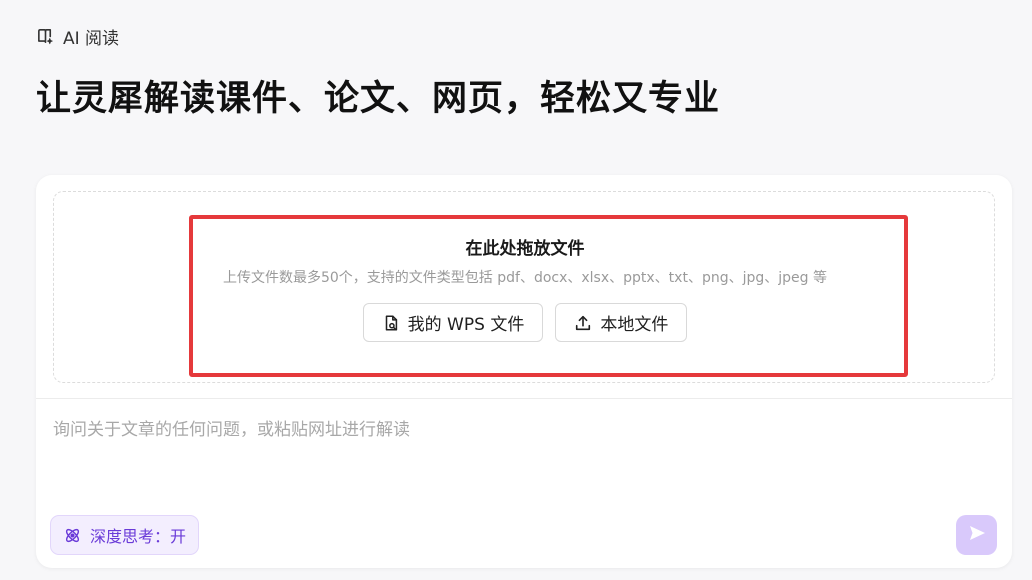 Image resolution: width=1032 pixels, height=580 pixels. I want to click on local-file-button: 本地文件, so click(621, 322).